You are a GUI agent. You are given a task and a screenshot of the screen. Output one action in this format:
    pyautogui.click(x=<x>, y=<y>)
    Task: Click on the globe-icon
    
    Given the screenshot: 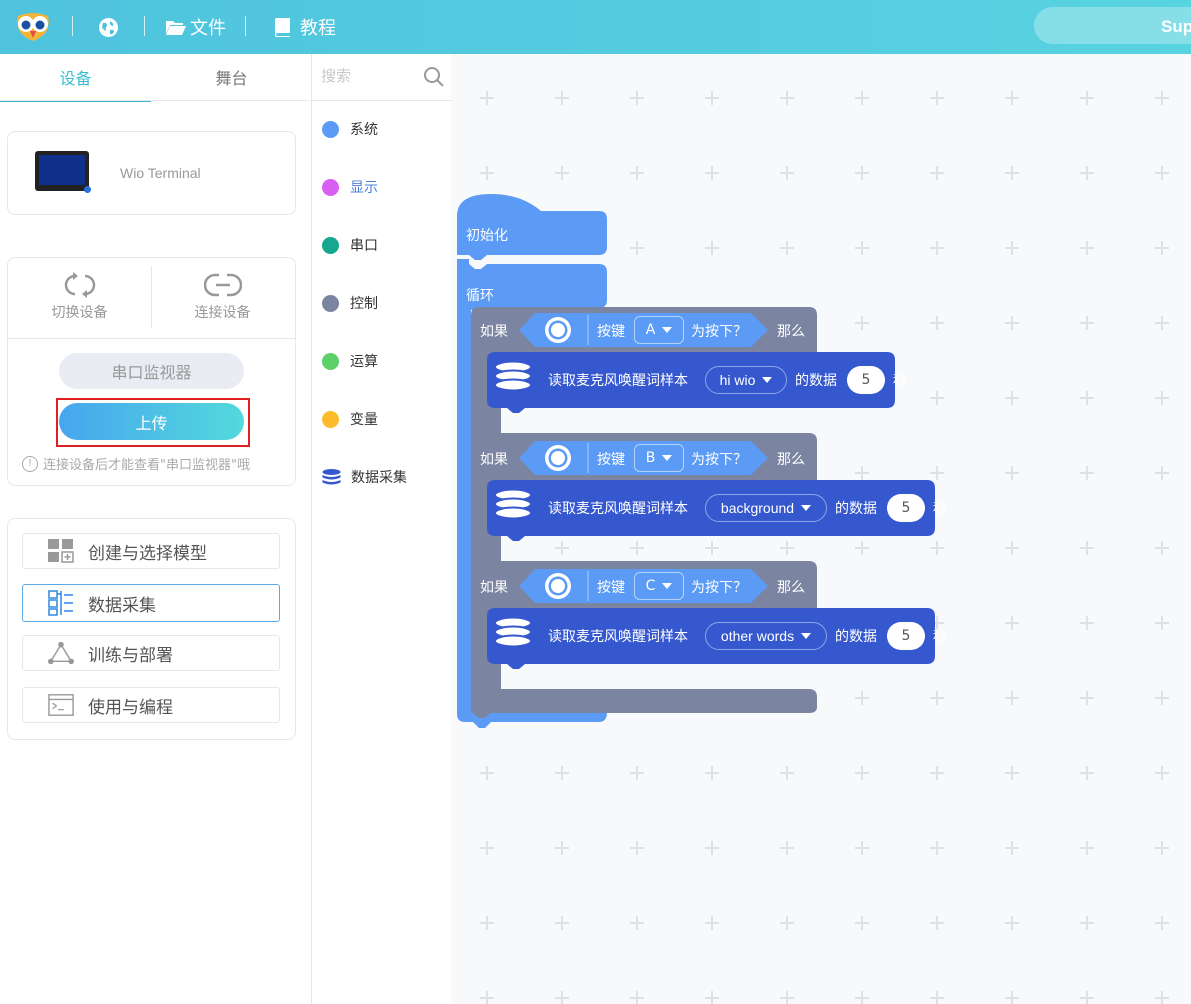 What is the action you would take?
    pyautogui.click(x=108, y=27)
    